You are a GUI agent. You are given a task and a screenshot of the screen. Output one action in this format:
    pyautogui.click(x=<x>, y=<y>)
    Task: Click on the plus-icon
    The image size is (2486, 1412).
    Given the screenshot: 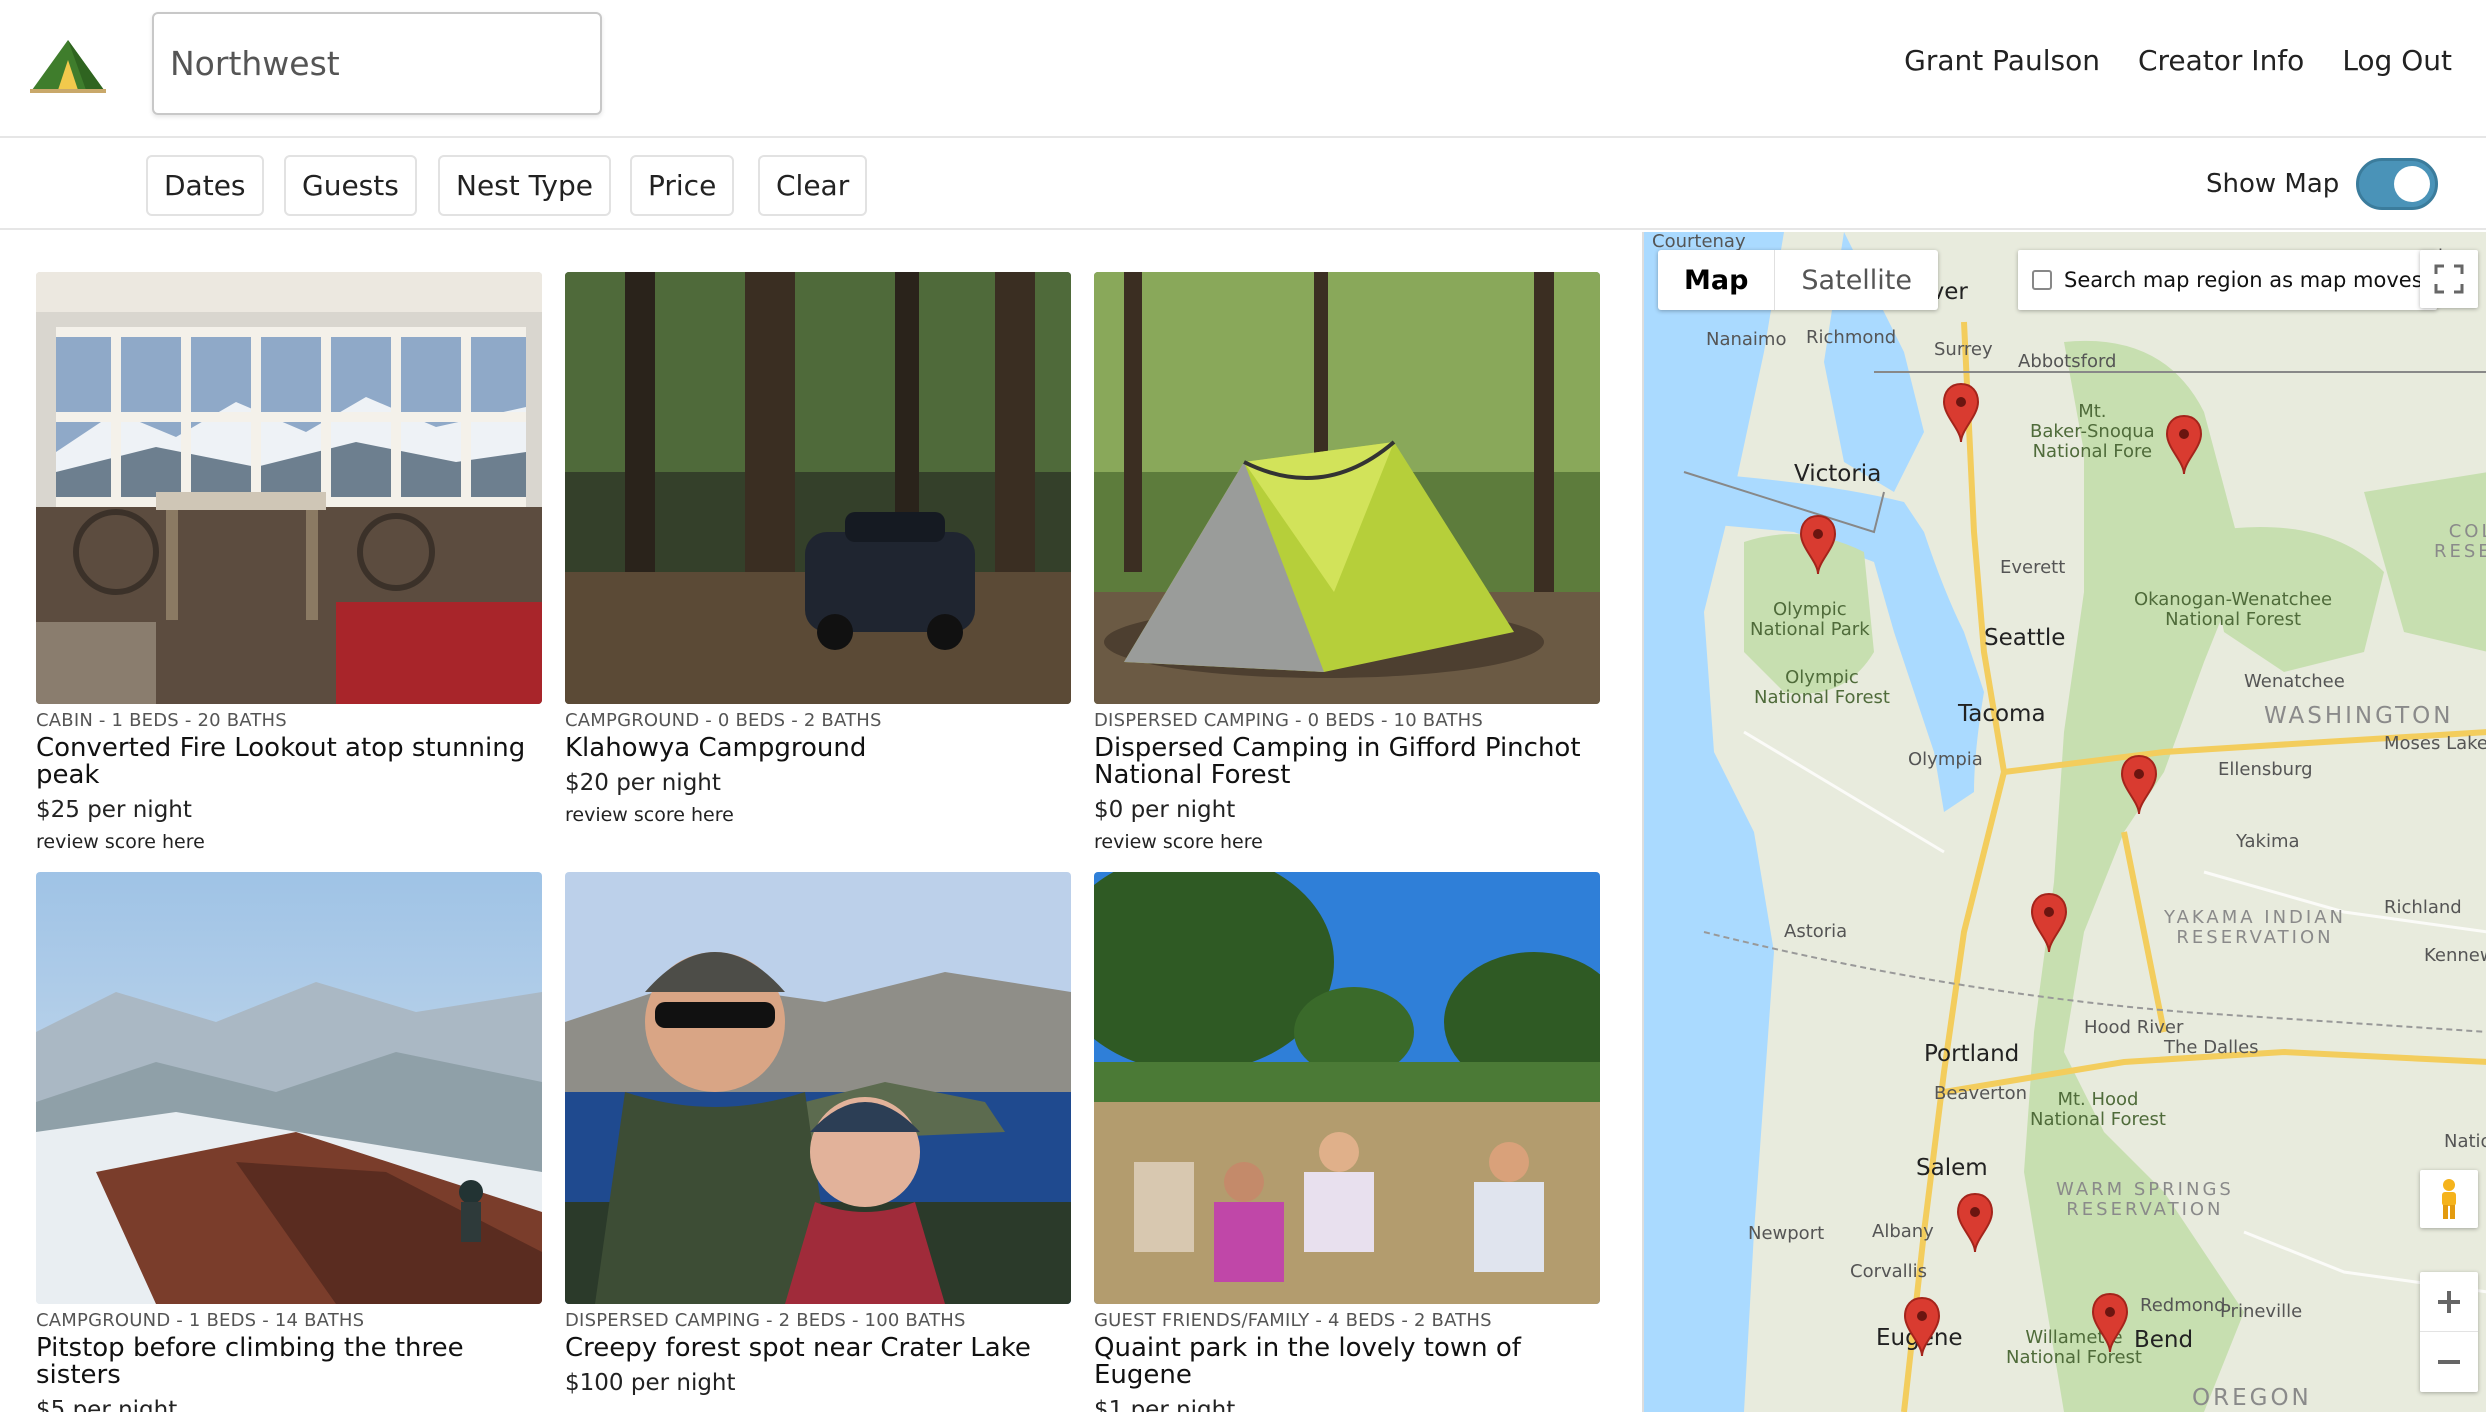 What is the action you would take?
    pyautogui.click(x=2449, y=1301)
    